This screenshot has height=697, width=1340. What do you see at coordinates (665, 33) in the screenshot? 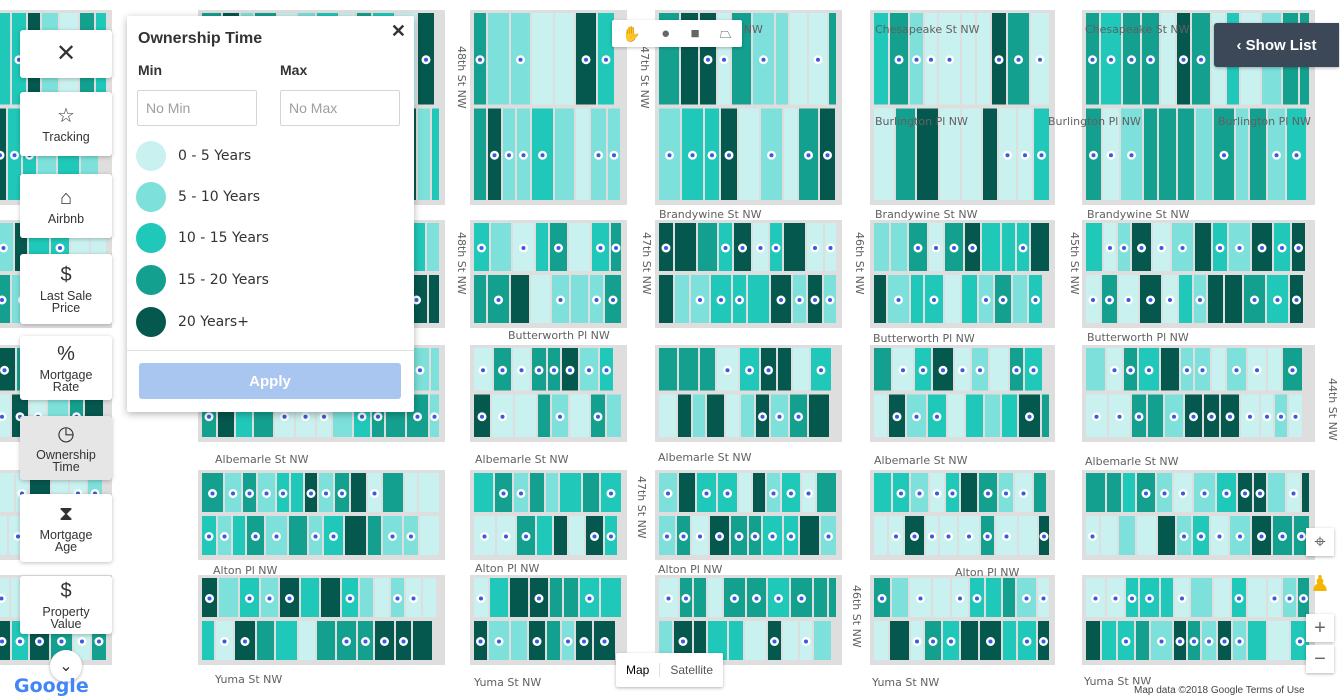
I see `circle-icon: ●` at bounding box center [665, 33].